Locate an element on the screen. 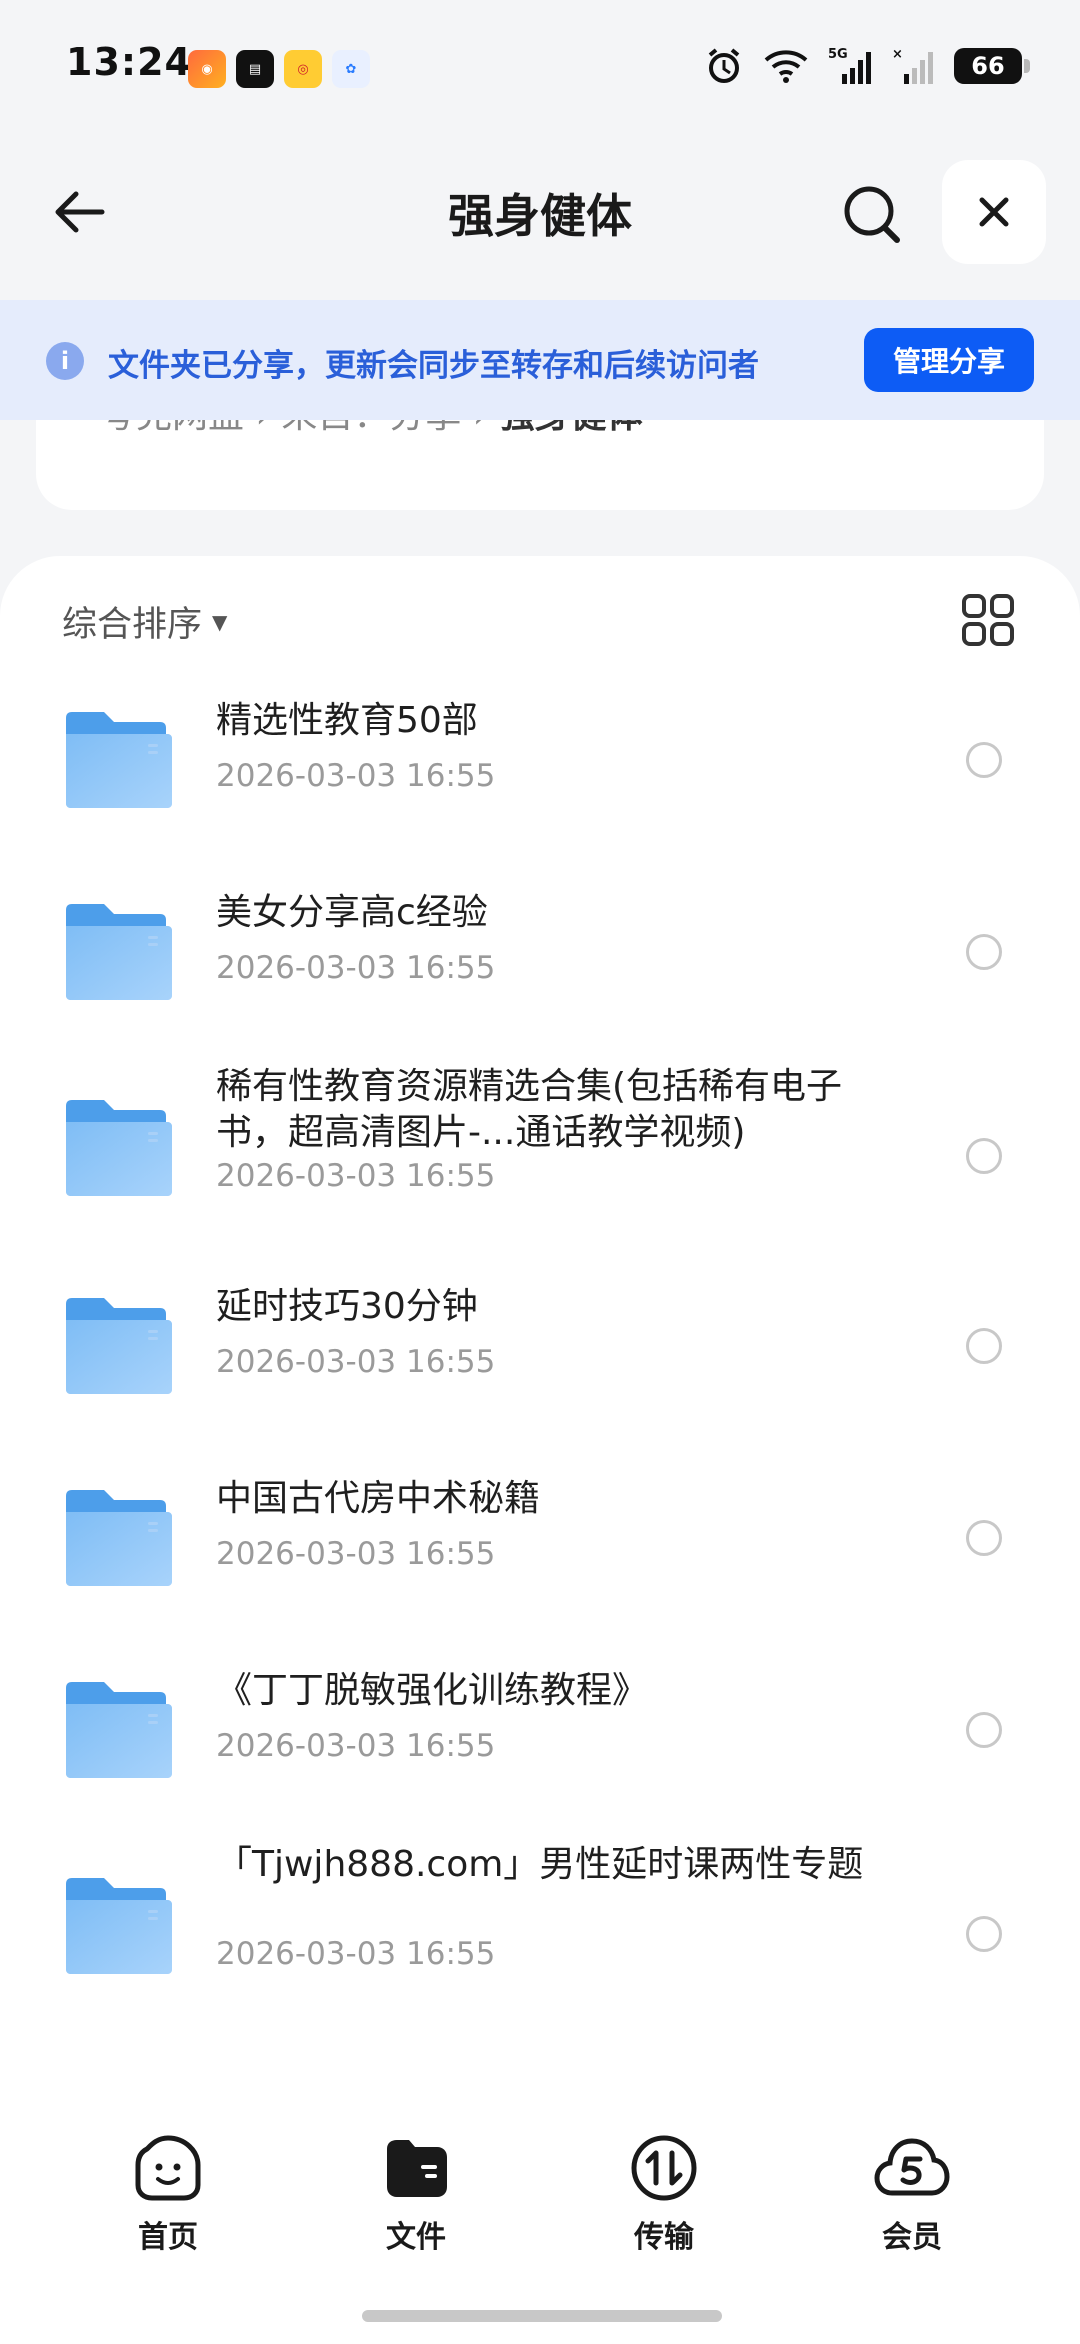 Image resolution: width=1080 pixels, height=2344 pixels. breadcrumb-path: 夸克网盘 › 来自：分享 › 强身健体 is located at coordinates (371, 429).